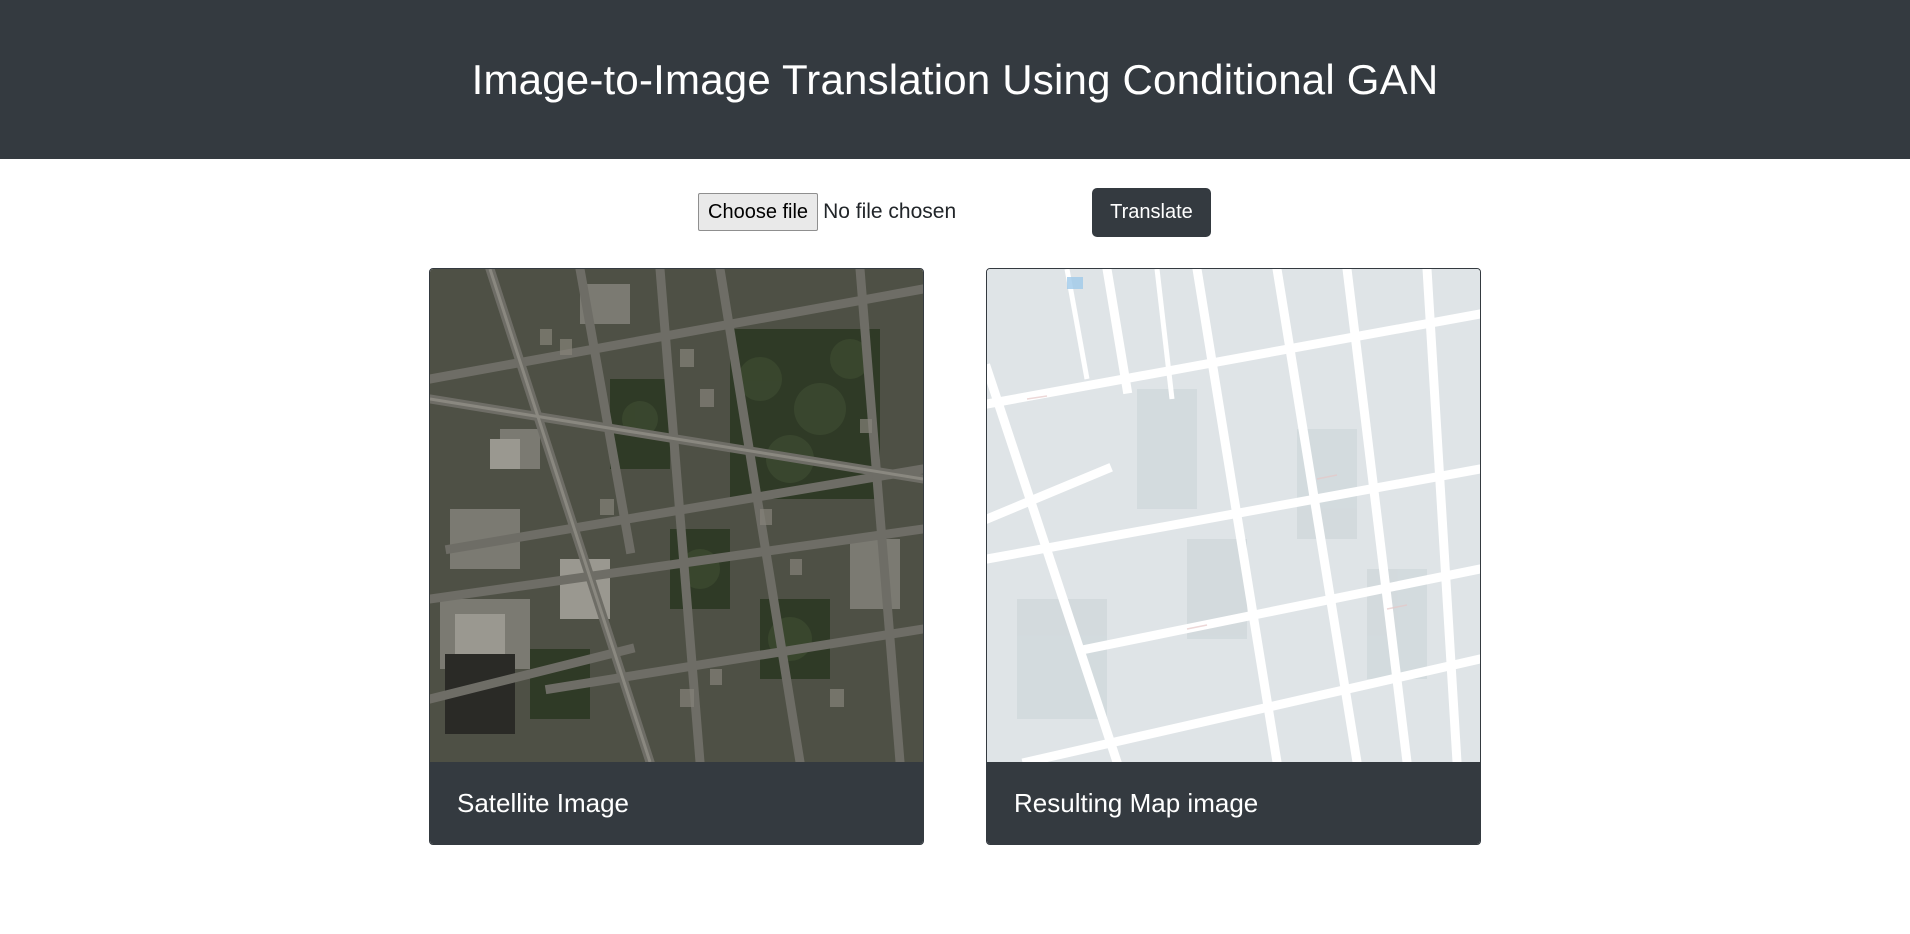 The height and width of the screenshot is (934, 1910). I want to click on translate-button: Translate, so click(1151, 212).